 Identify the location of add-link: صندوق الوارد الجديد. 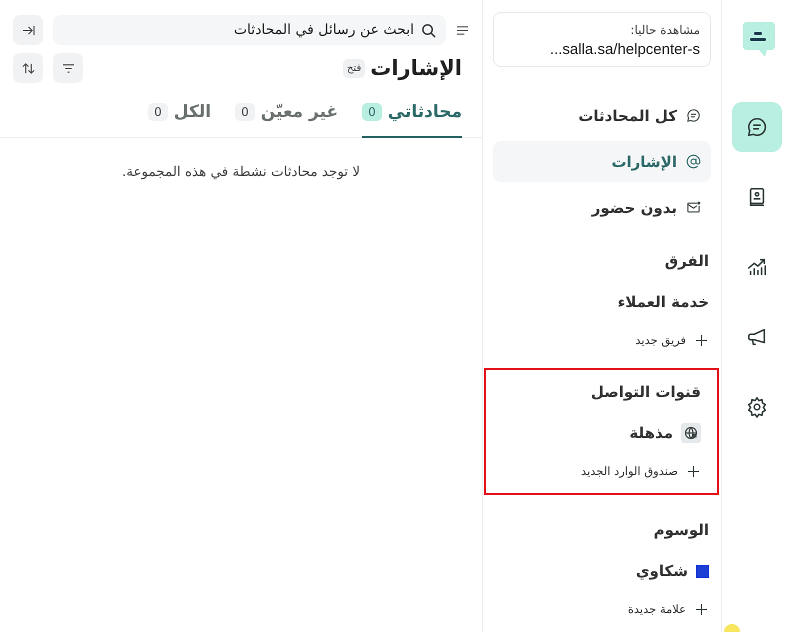
(641, 471).